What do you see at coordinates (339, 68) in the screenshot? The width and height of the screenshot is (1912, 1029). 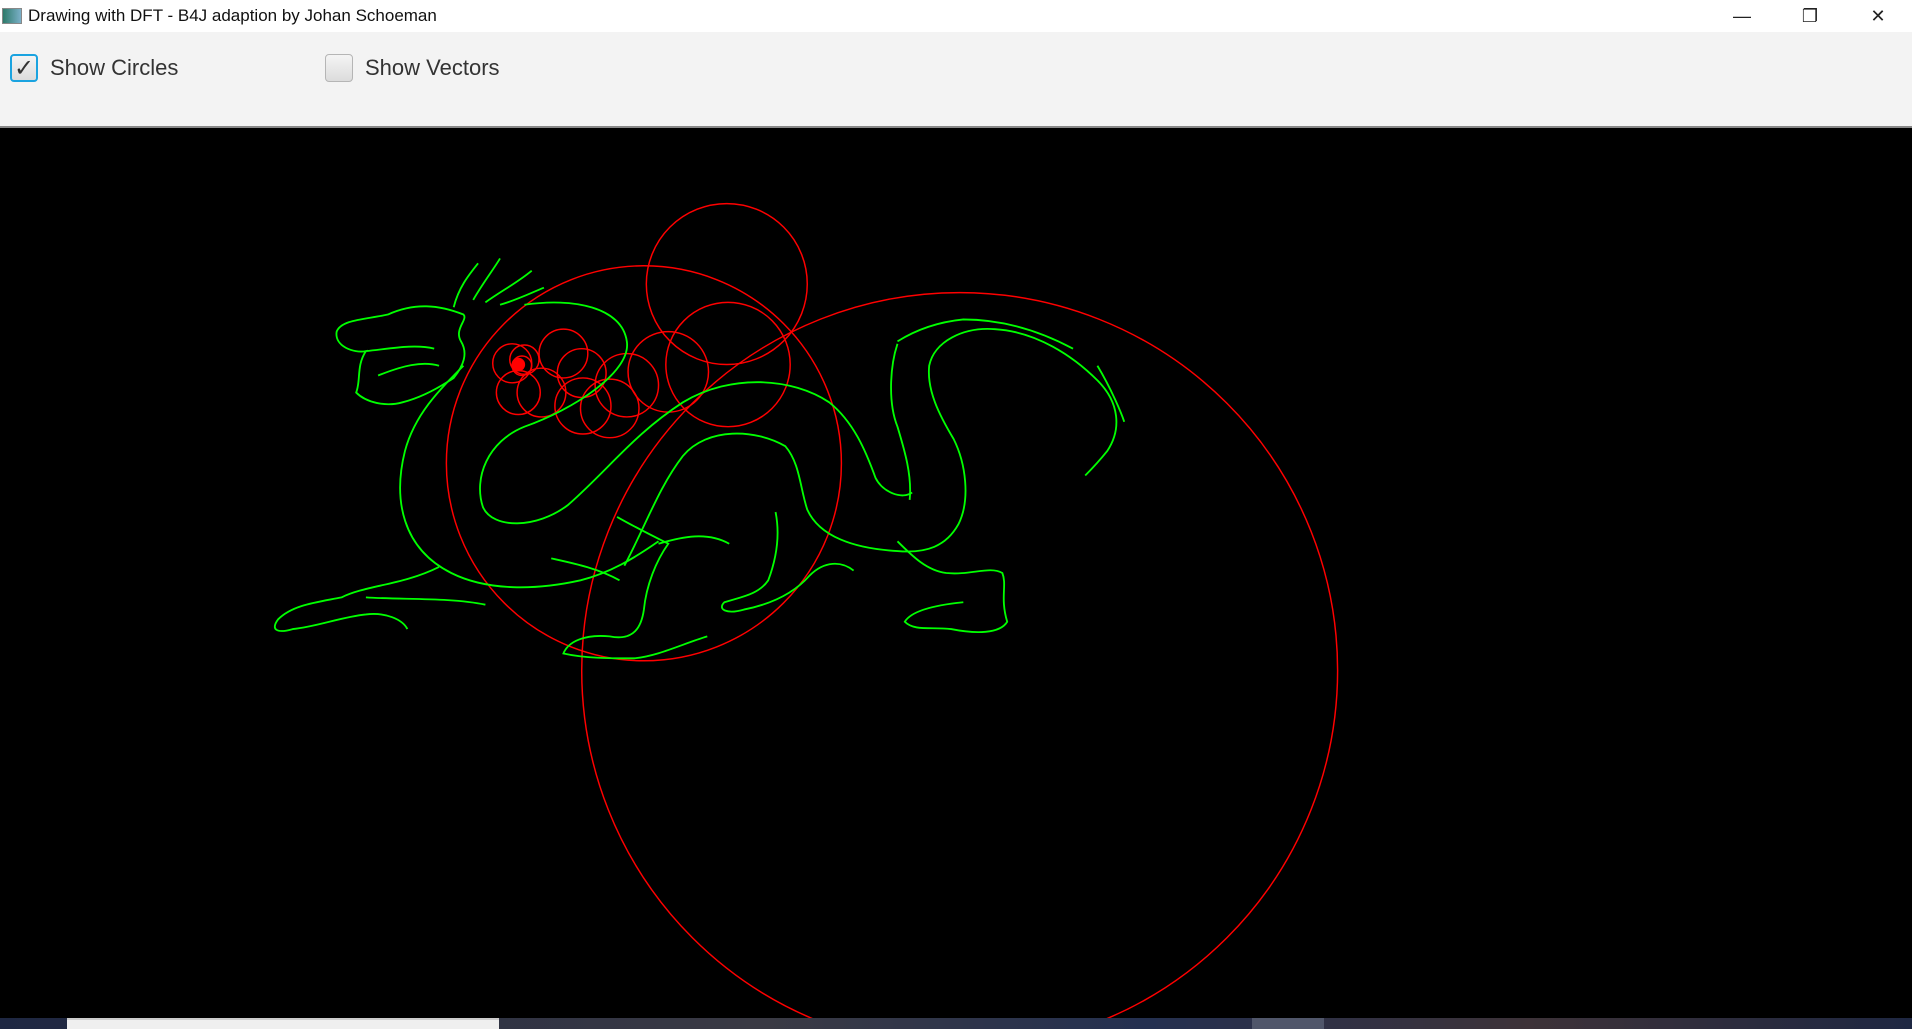 I see `checkbox-box` at bounding box center [339, 68].